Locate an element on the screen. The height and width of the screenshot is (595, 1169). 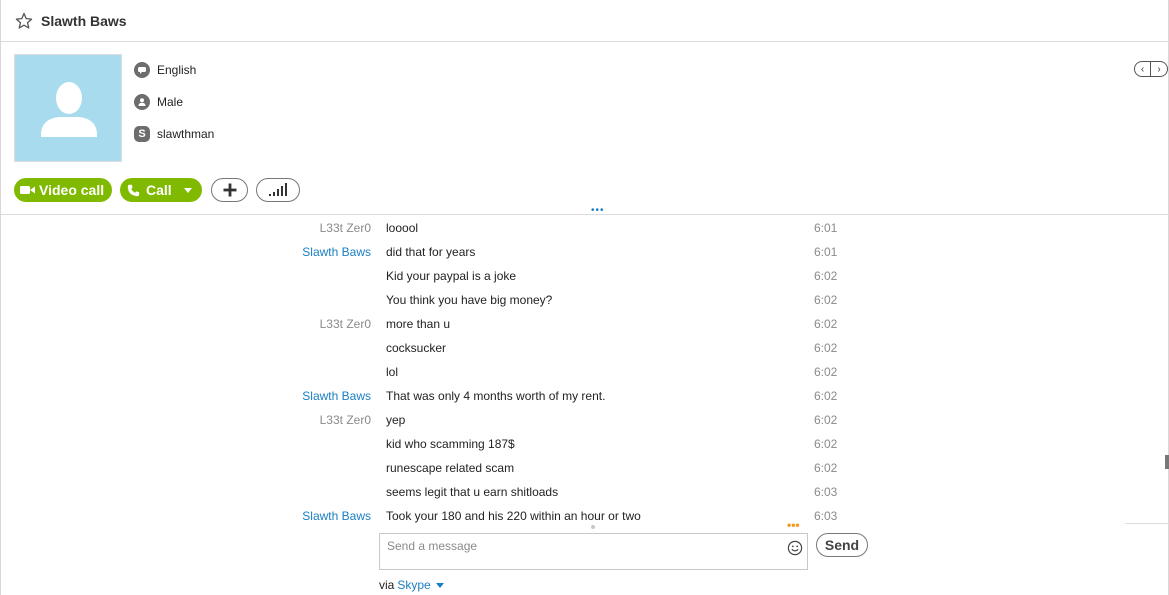
profile-skype-name-row: S slawthman is located at coordinates (174, 134).